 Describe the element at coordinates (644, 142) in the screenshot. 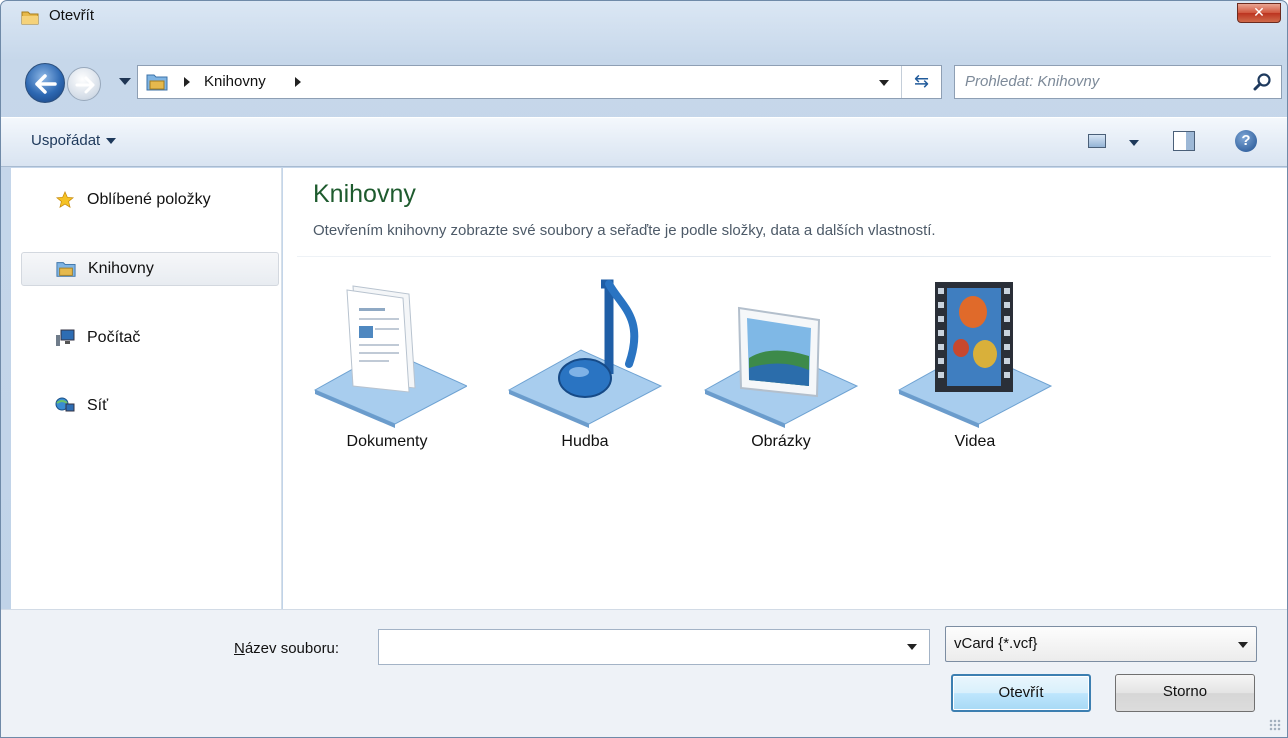

I see `command-bar: Uspořádat ?` at that location.